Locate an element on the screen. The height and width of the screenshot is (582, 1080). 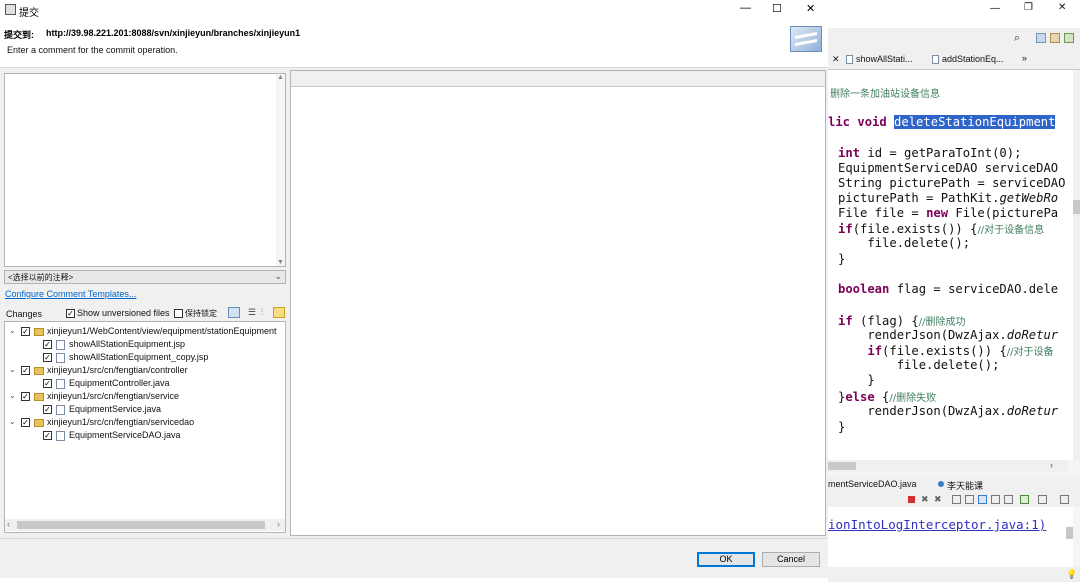
code-token: } is located at coordinates (856, 380).